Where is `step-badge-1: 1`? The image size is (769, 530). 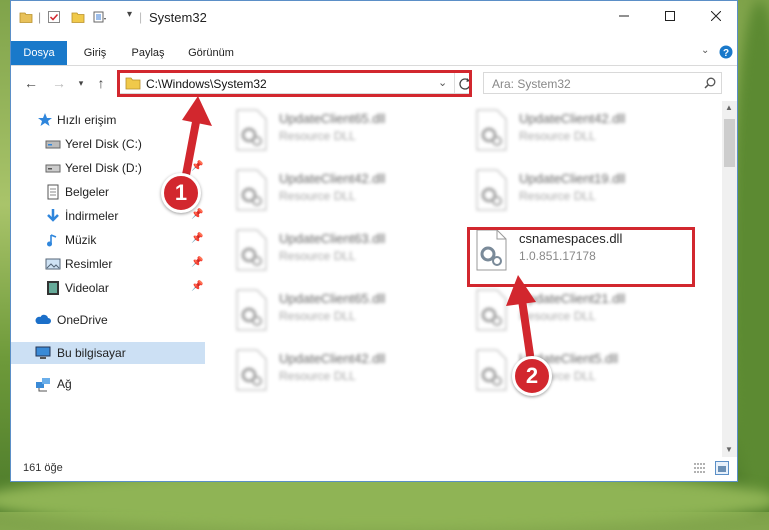 step-badge-1: 1 is located at coordinates (181, 193).